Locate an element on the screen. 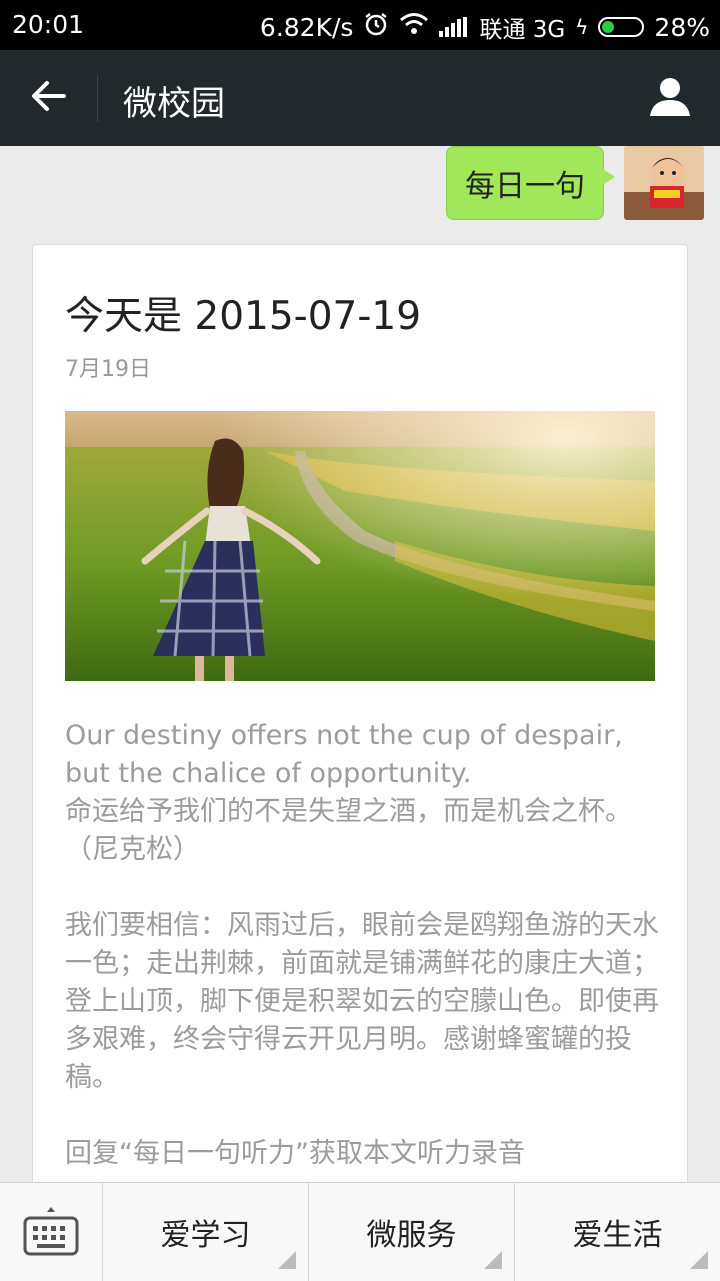 Image resolution: width=720 pixels, height=1281 pixels. avatar is located at coordinates (664, 183).